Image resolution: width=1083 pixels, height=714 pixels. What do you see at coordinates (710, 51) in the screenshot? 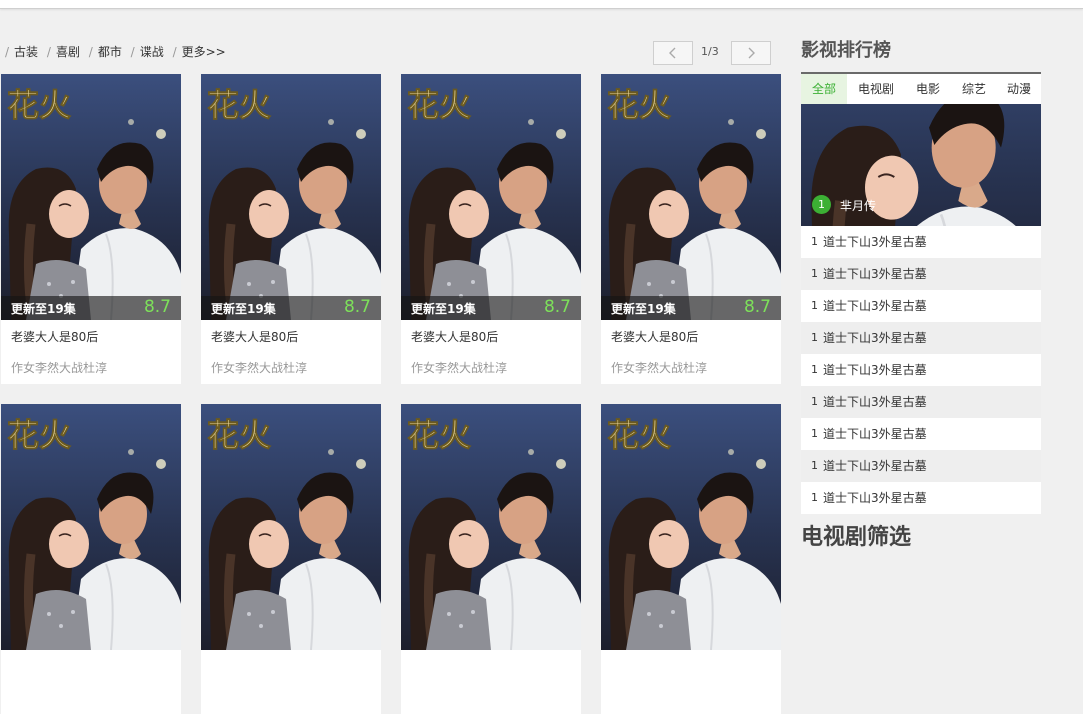
I see `page-indicator: 1/3` at bounding box center [710, 51].